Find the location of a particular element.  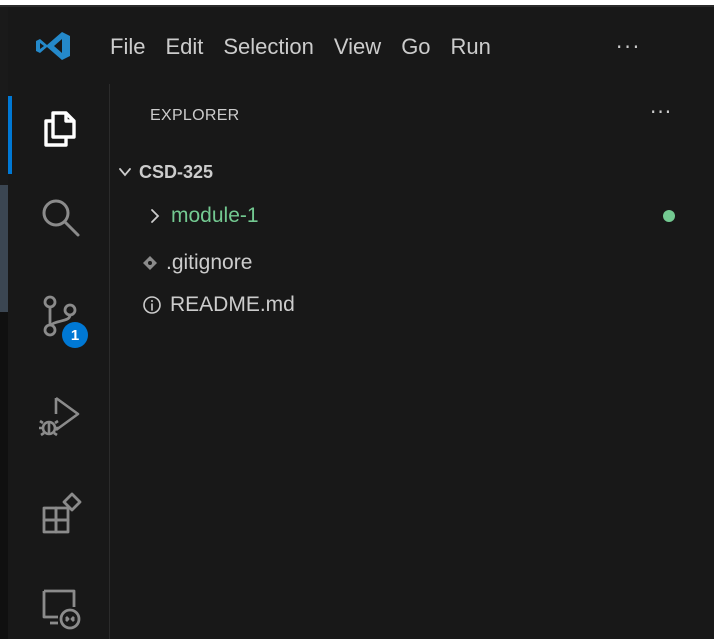

git-icon is located at coordinates (150, 263).